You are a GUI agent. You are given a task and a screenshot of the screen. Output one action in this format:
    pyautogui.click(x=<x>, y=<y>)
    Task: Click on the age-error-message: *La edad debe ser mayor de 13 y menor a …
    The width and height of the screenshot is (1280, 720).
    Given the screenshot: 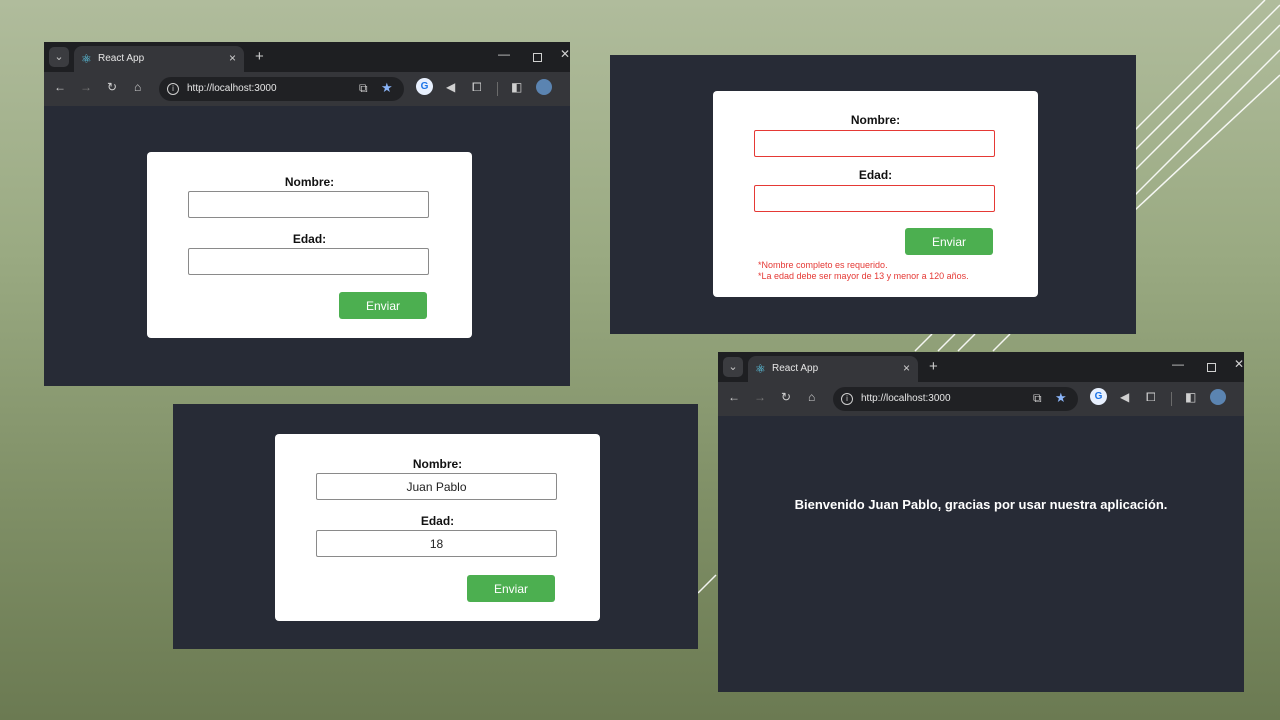 What is the action you would take?
    pyautogui.click(x=863, y=276)
    